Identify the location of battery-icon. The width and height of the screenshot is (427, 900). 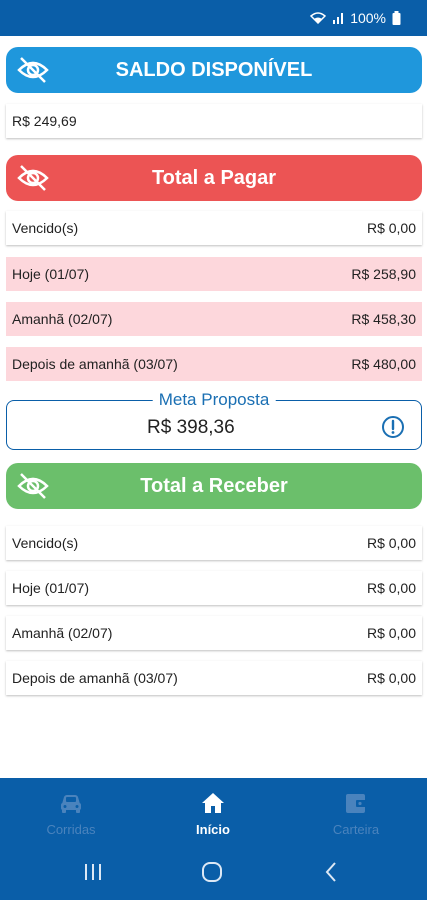
(396, 18).